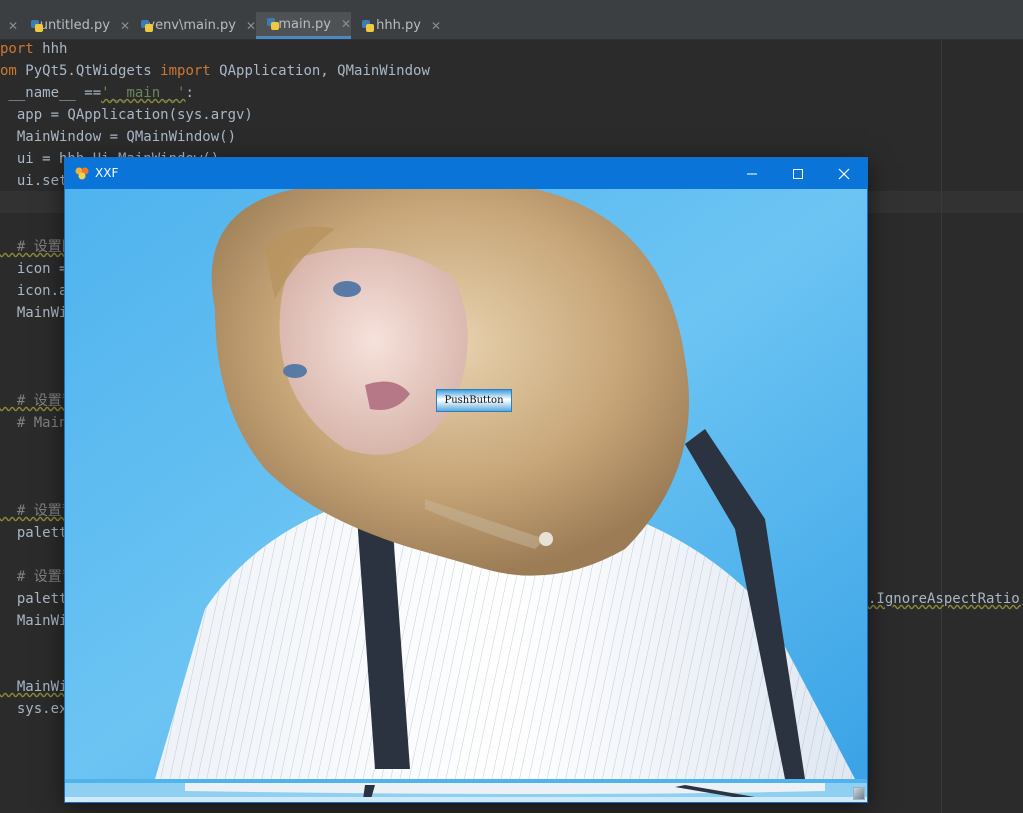 The width and height of the screenshot is (1023, 813). I want to click on maximize-icon, so click(798, 173).